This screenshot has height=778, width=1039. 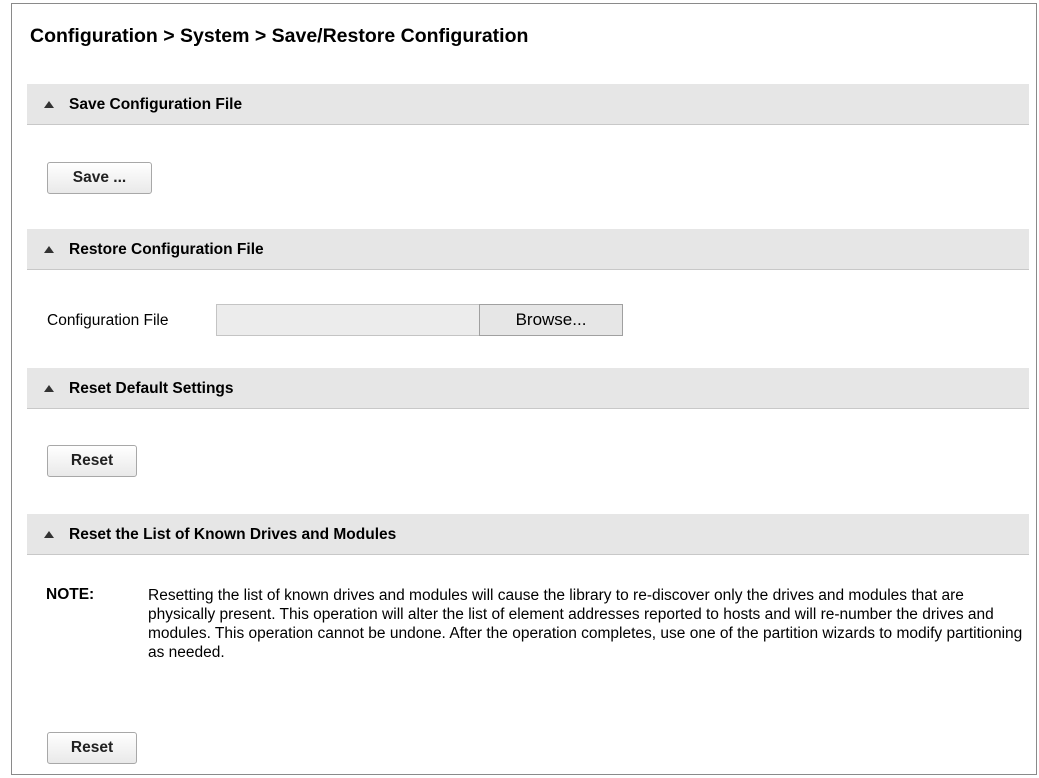 I want to click on note-label: NOTE:, so click(x=70, y=594).